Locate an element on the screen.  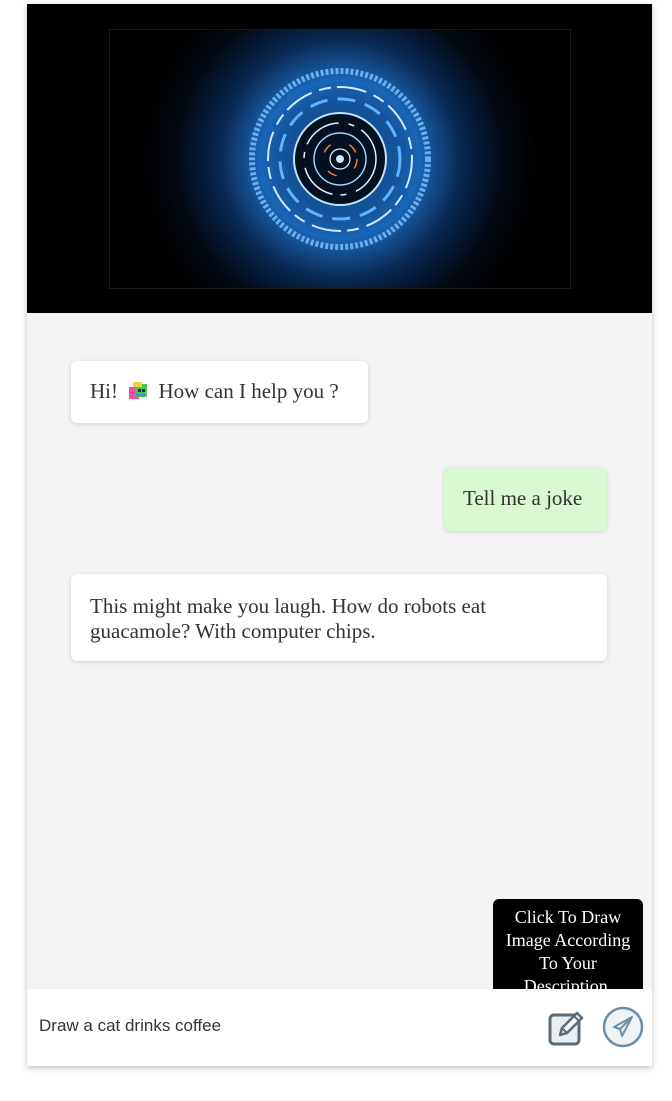
send-button is located at coordinates (623, 1027).